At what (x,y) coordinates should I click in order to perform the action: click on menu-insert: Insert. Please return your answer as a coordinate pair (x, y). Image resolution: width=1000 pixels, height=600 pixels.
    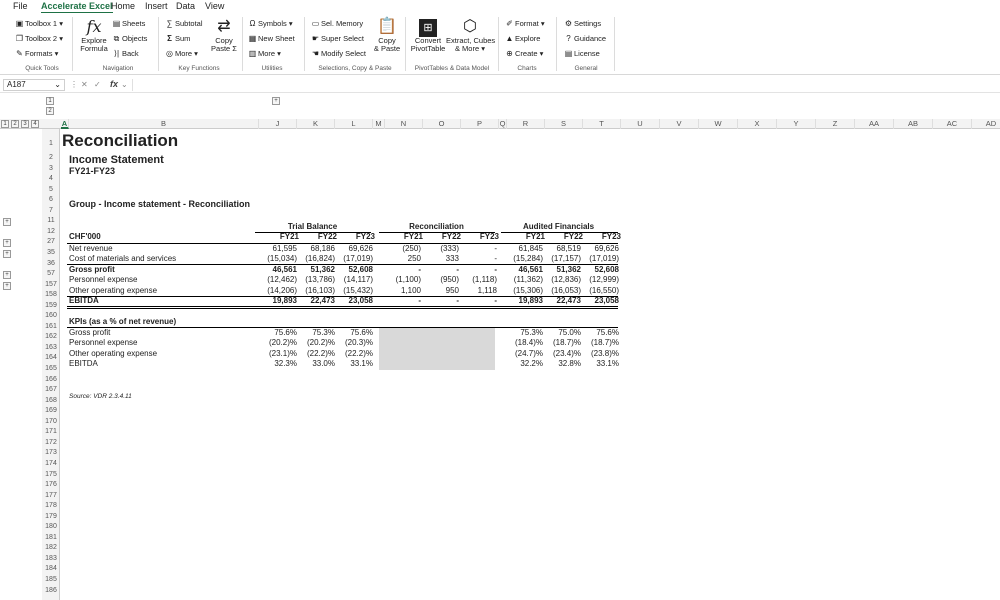
    Looking at the image, I should click on (156, 6).